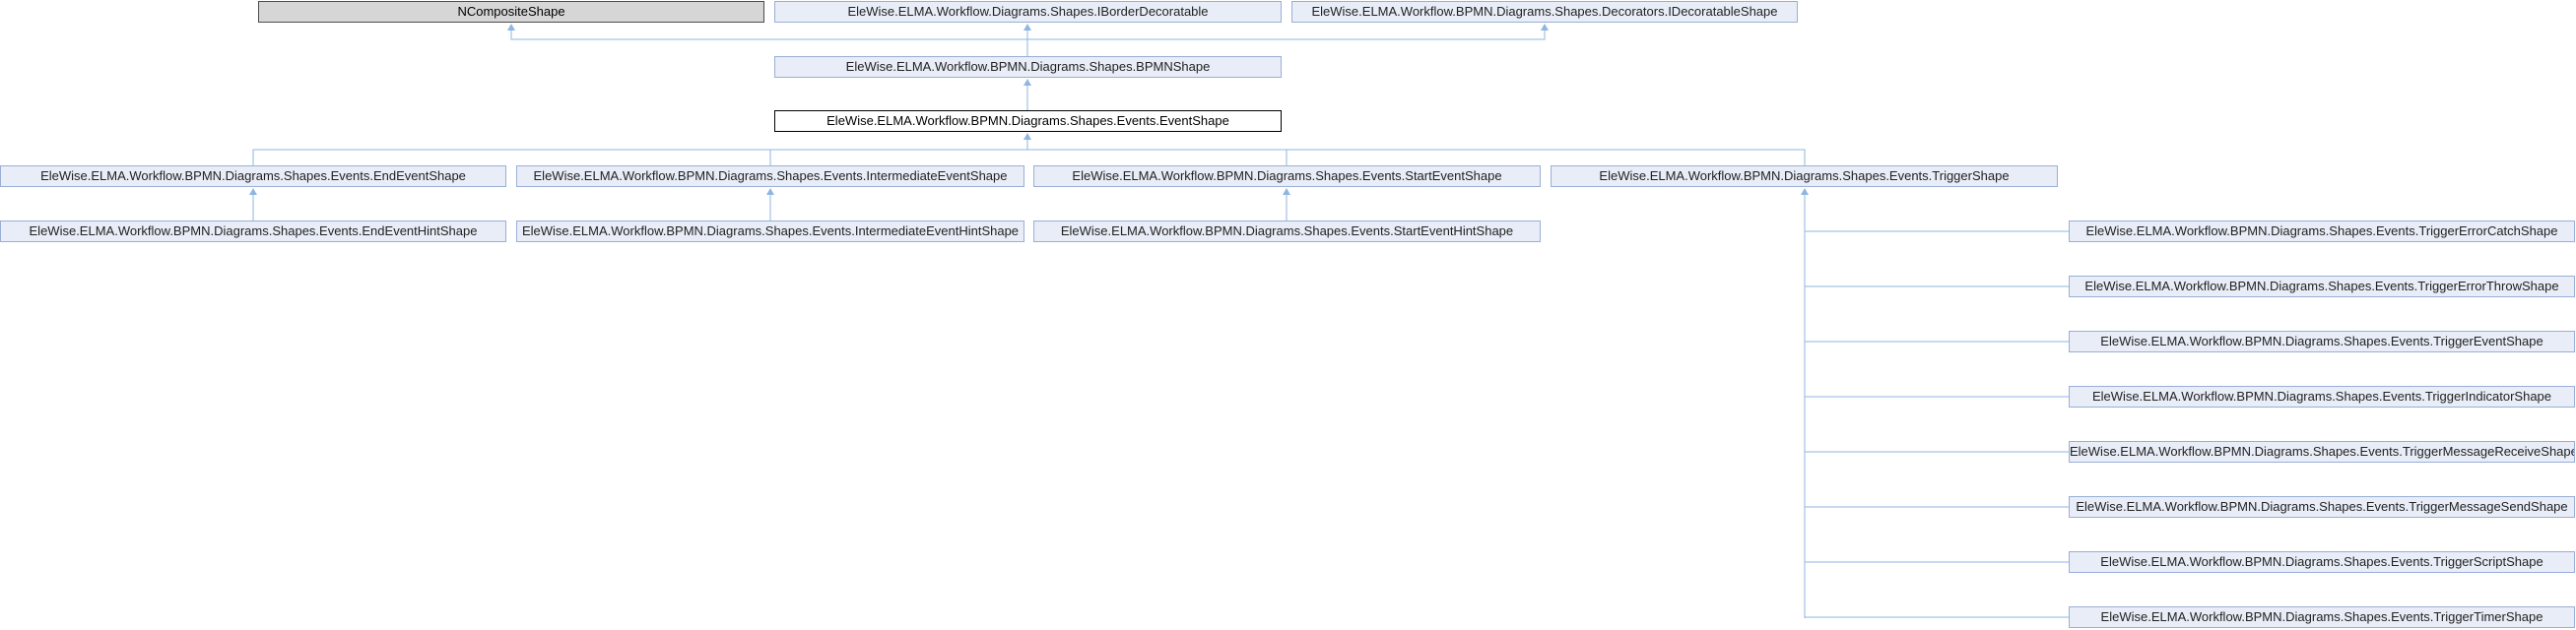 The width and height of the screenshot is (2576, 630). What do you see at coordinates (1287, 191) in the screenshot?
I see `arrow-startevent` at bounding box center [1287, 191].